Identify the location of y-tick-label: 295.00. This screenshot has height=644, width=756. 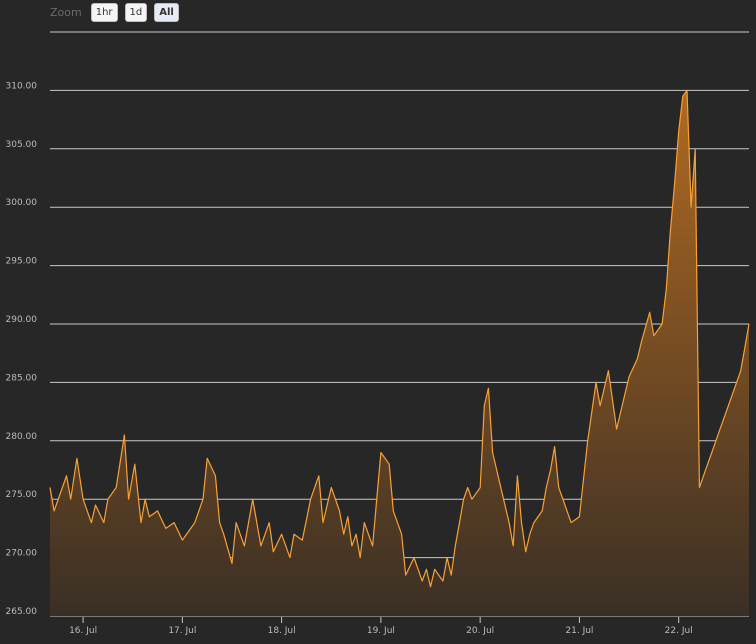
(22, 262).